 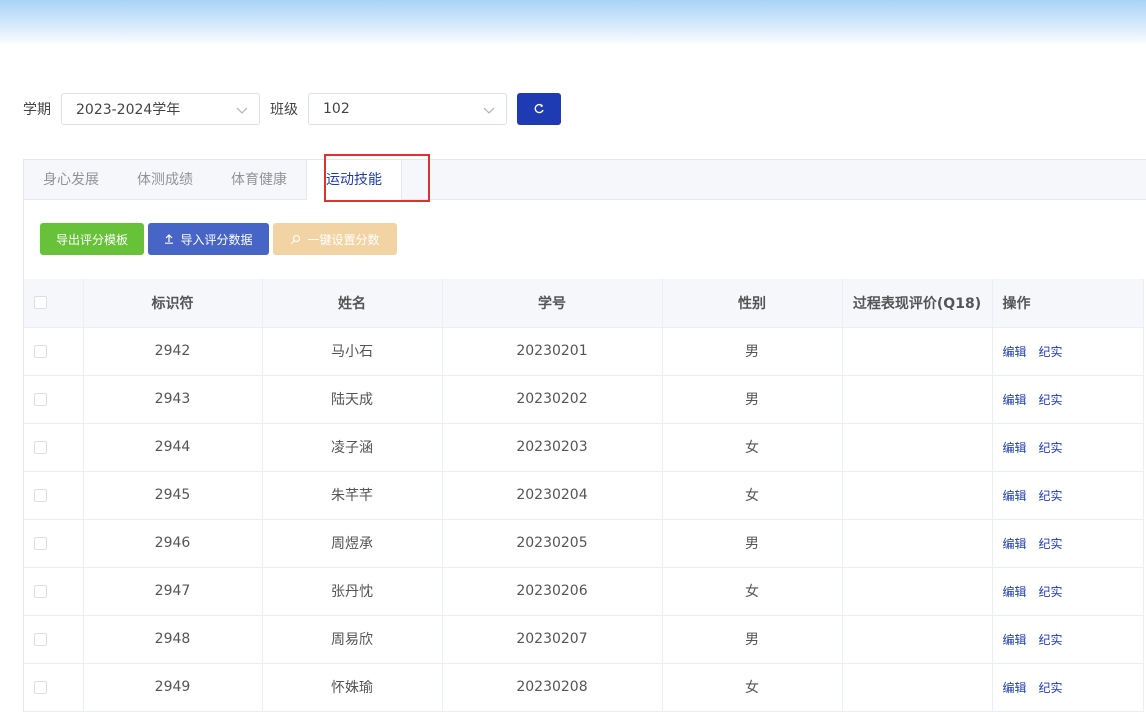 What do you see at coordinates (173, 591) in the screenshot?
I see `cell-id: 2947` at bounding box center [173, 591].